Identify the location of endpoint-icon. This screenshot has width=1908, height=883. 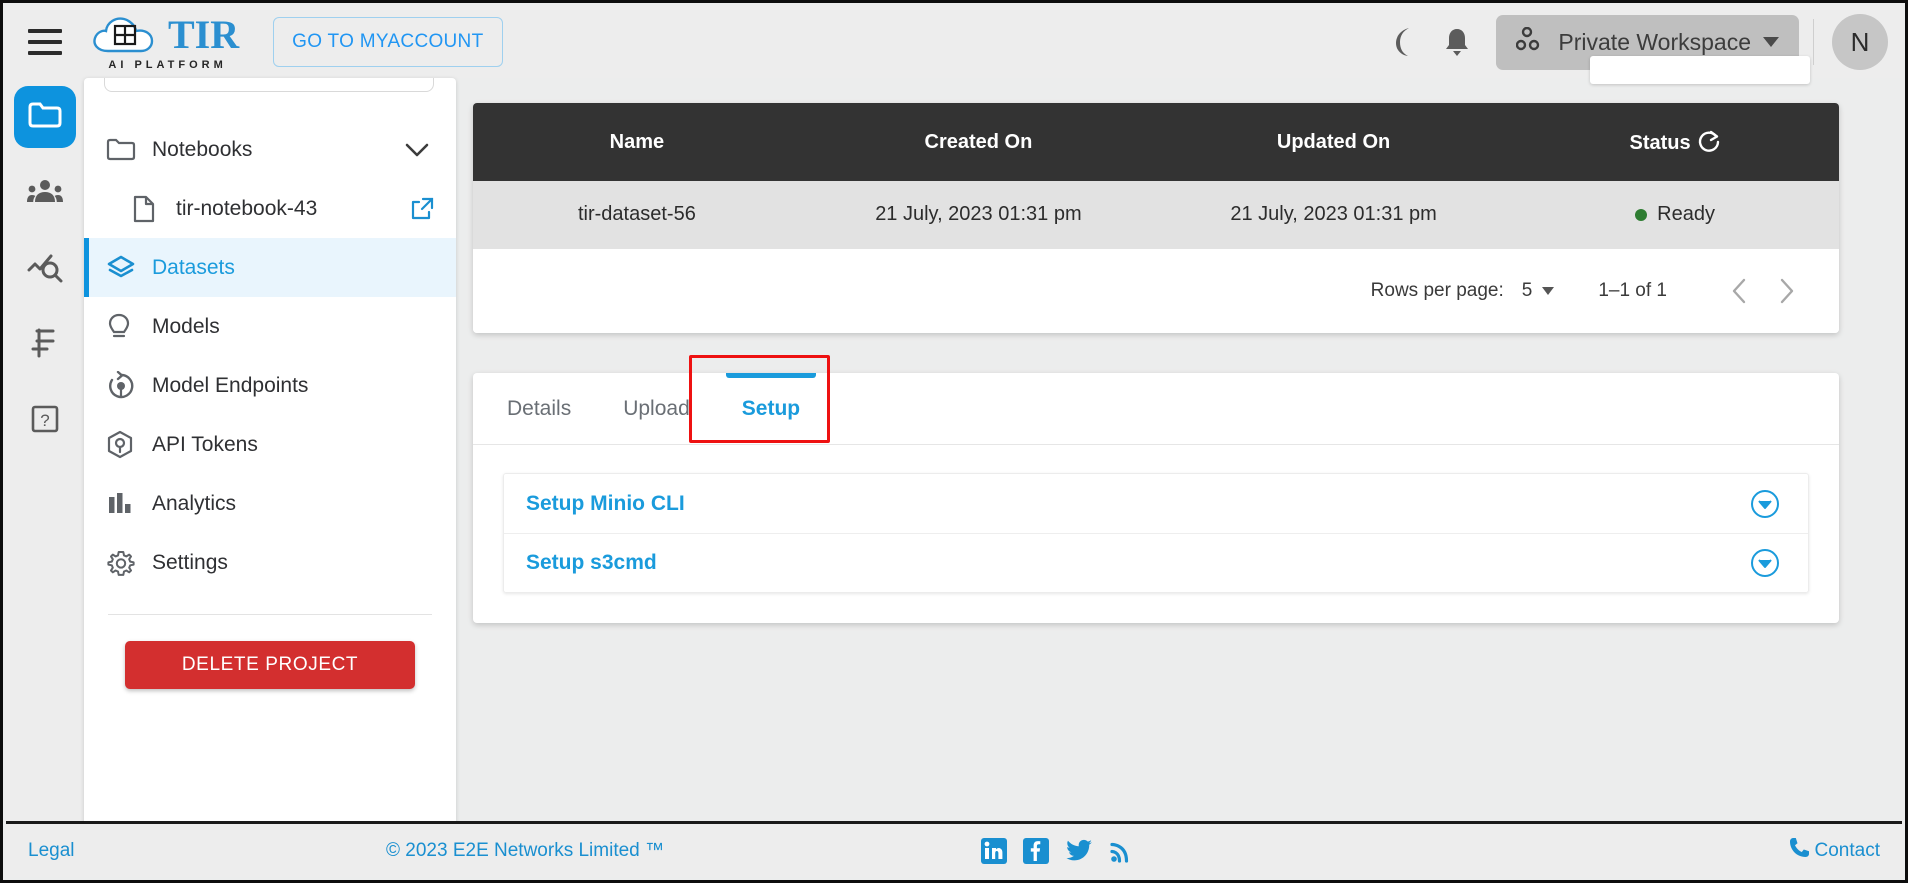
(129, 385).